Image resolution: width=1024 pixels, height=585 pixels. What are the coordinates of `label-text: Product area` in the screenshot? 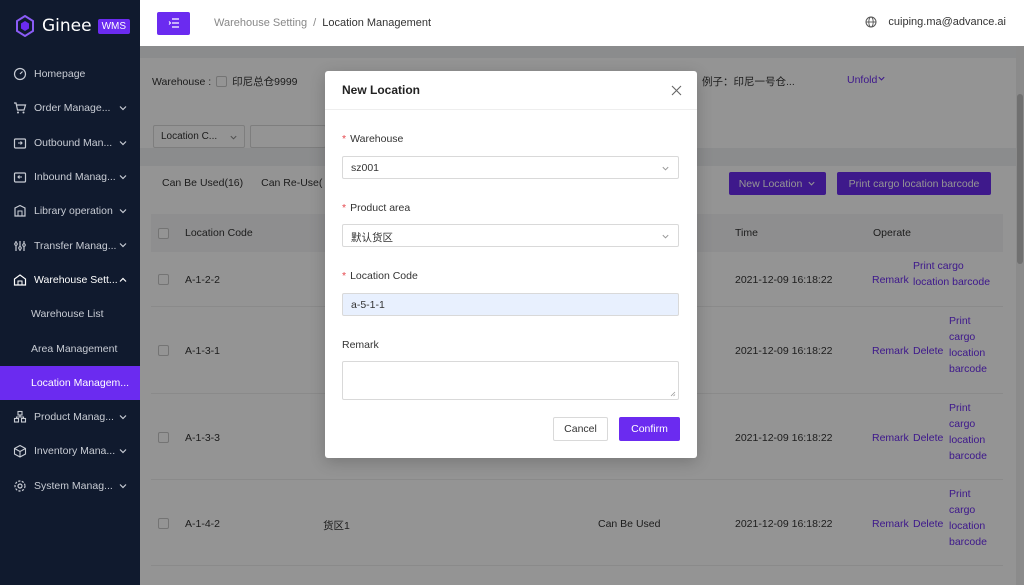 It's located at (380, 208).